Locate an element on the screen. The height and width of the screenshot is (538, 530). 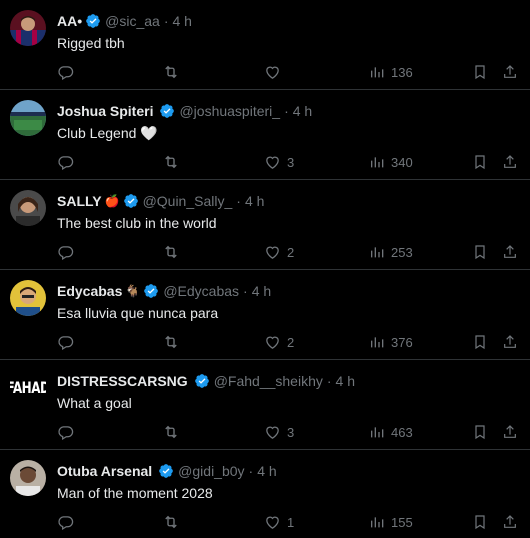
tweet-actions: 3 463 is located at coordinates (265, 432).